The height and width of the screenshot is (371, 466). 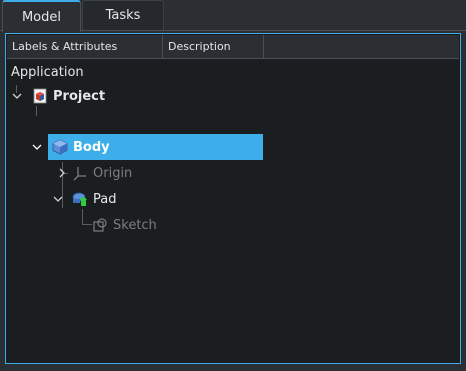 I want to click on tree-item-label: Origin, so click(x=113, y=173).